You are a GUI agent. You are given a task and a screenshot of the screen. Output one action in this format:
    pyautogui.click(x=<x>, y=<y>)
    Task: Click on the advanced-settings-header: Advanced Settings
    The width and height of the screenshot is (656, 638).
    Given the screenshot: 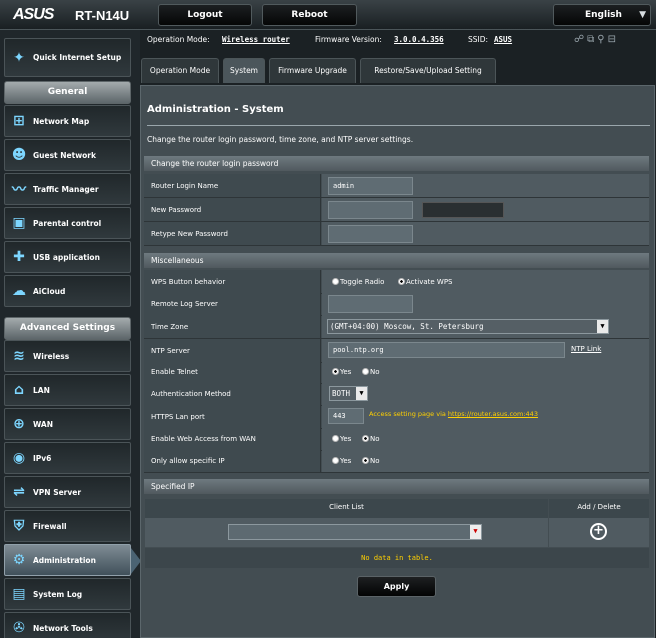 What is the action you would take?
    pyautogui.click(x=67, y=328)
    